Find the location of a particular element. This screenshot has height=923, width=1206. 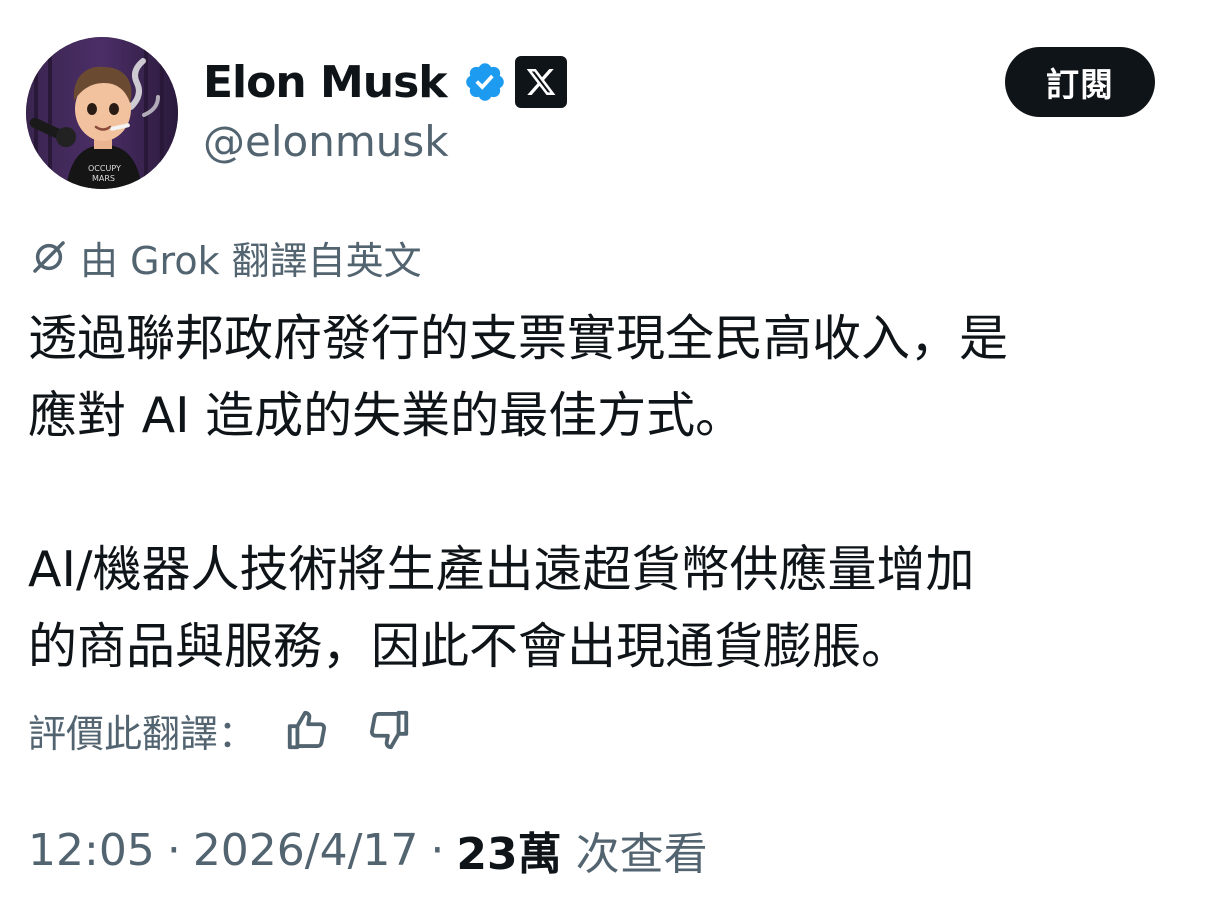

translation-label: 由 Grok 翻譯自英文 is located at coordinates (251, 260).